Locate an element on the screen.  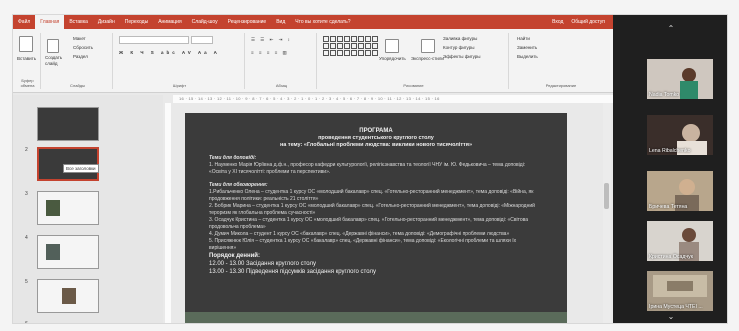
share-button: Общий доступ is located at coordinates (588, 22).